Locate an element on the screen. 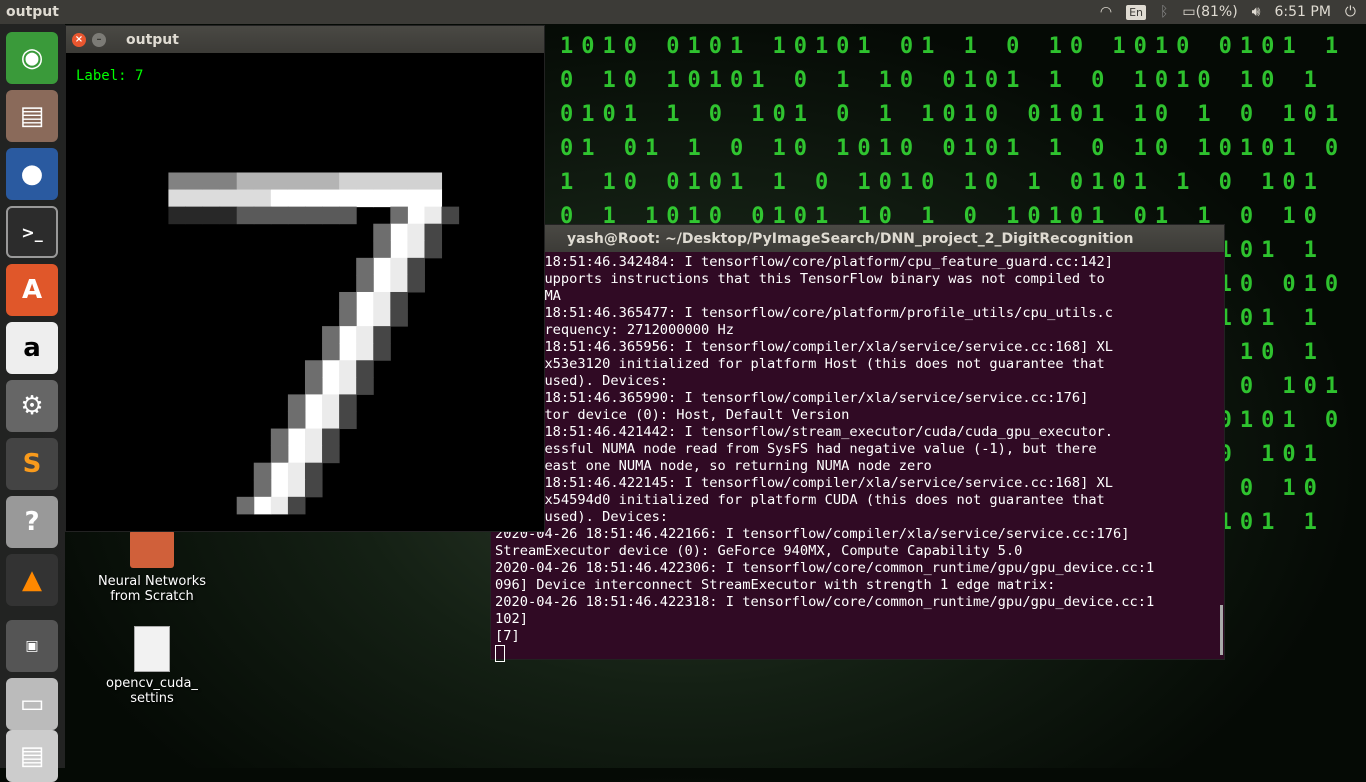 Image resolution: width=1366 pixels, height=782 pixels. terminal-line: ll be used). Devices: is located at coordinates (582, 381).